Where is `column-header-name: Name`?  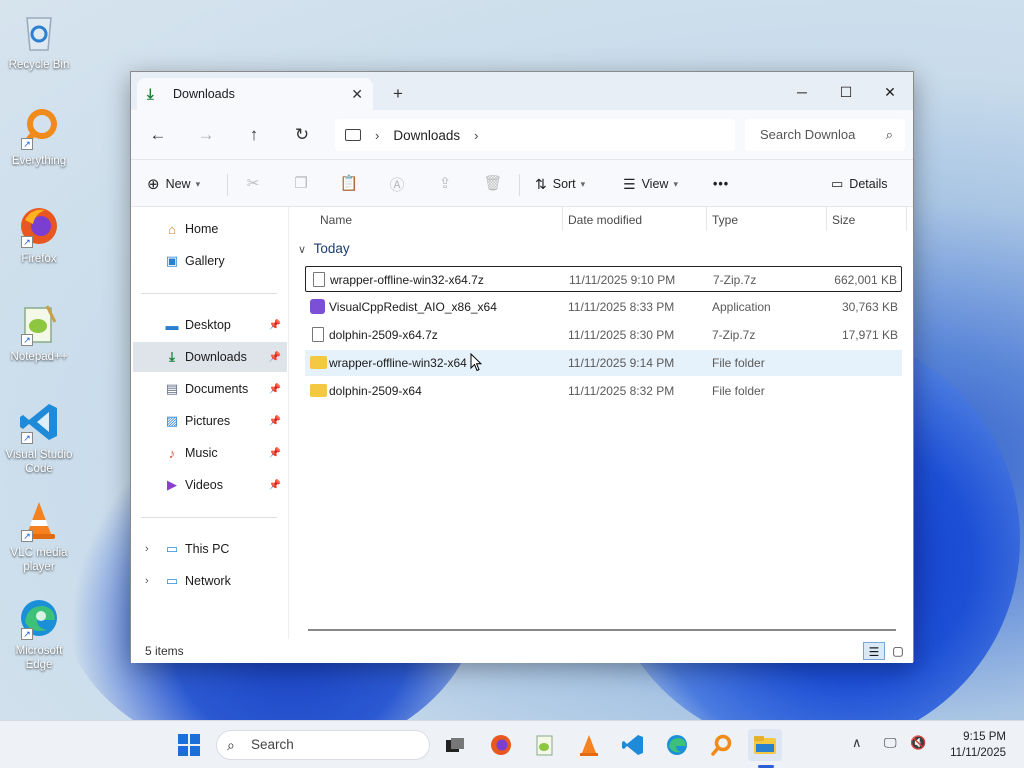
column-header-name: Name is located at coordinates (336, 220).